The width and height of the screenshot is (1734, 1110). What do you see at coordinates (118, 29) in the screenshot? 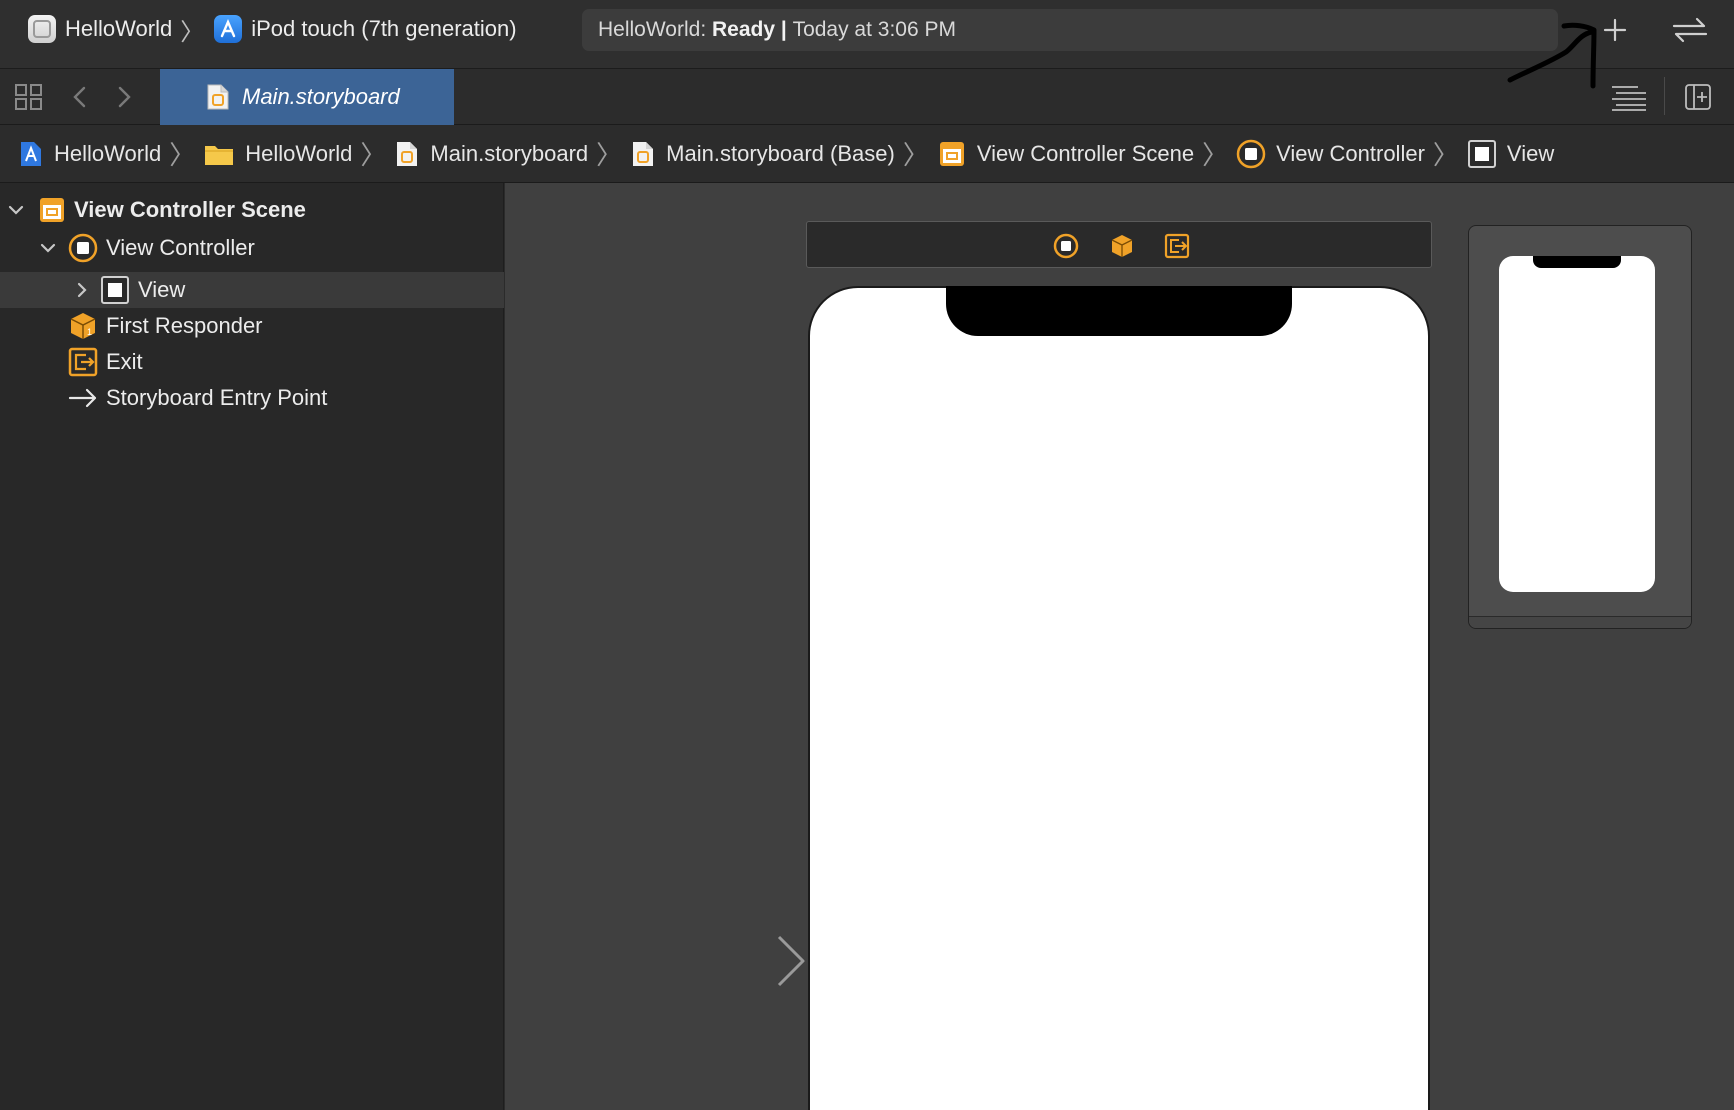
I see `scheme-name: HelloWorld` at bounding box center [118, 29].